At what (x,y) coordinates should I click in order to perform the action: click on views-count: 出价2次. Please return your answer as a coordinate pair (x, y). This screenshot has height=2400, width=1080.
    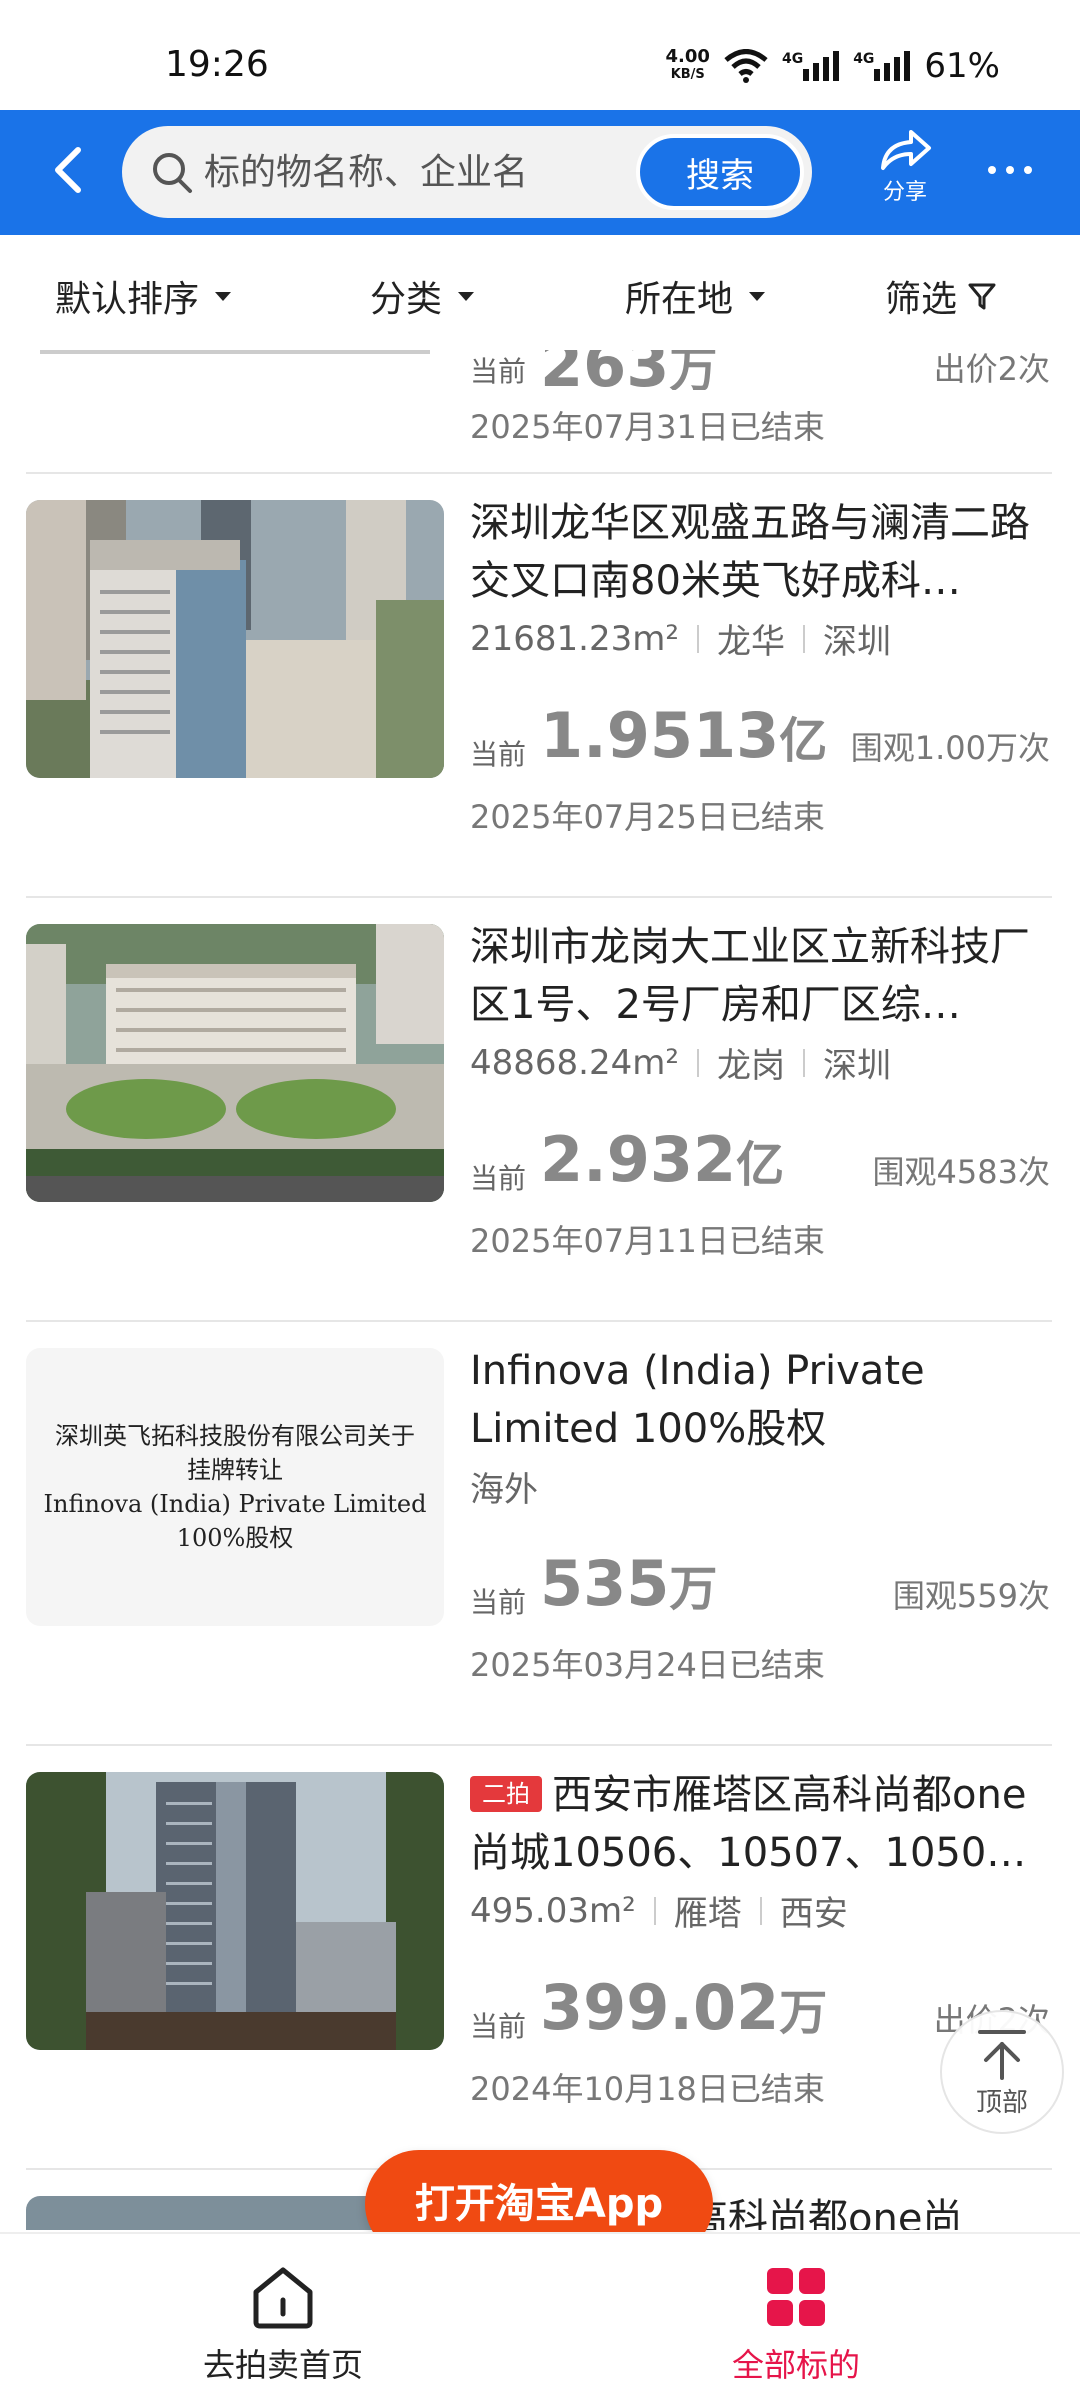
    Looking at the image, I should click on (991, 369).